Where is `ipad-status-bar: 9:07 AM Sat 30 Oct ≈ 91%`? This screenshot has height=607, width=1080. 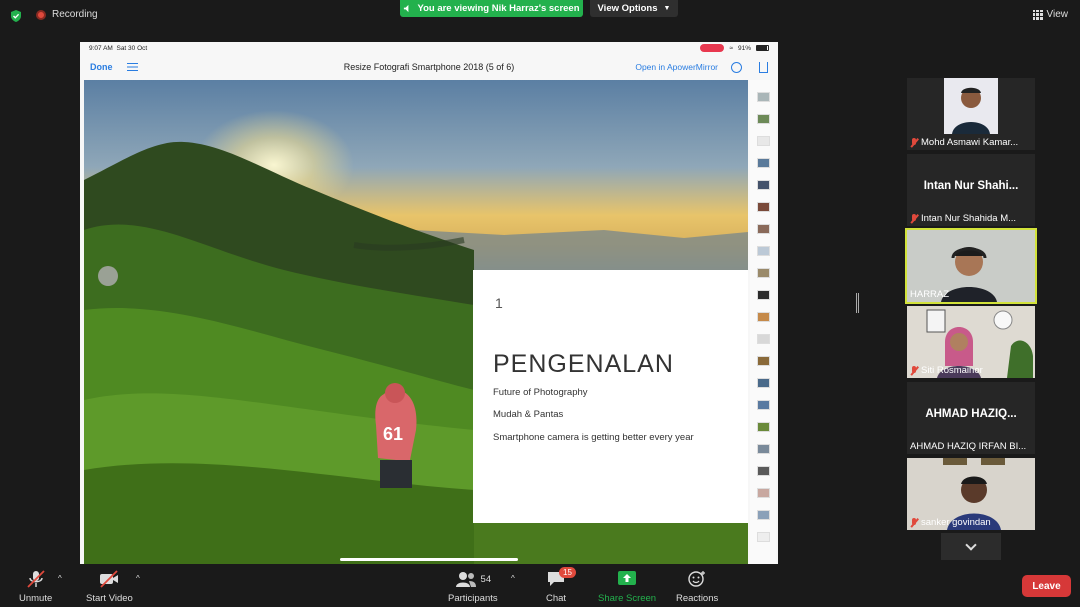 ipad-status-bar: 9:07 AM Sat 30 Oct ≈ 91% is located at coordinates (429, 48).